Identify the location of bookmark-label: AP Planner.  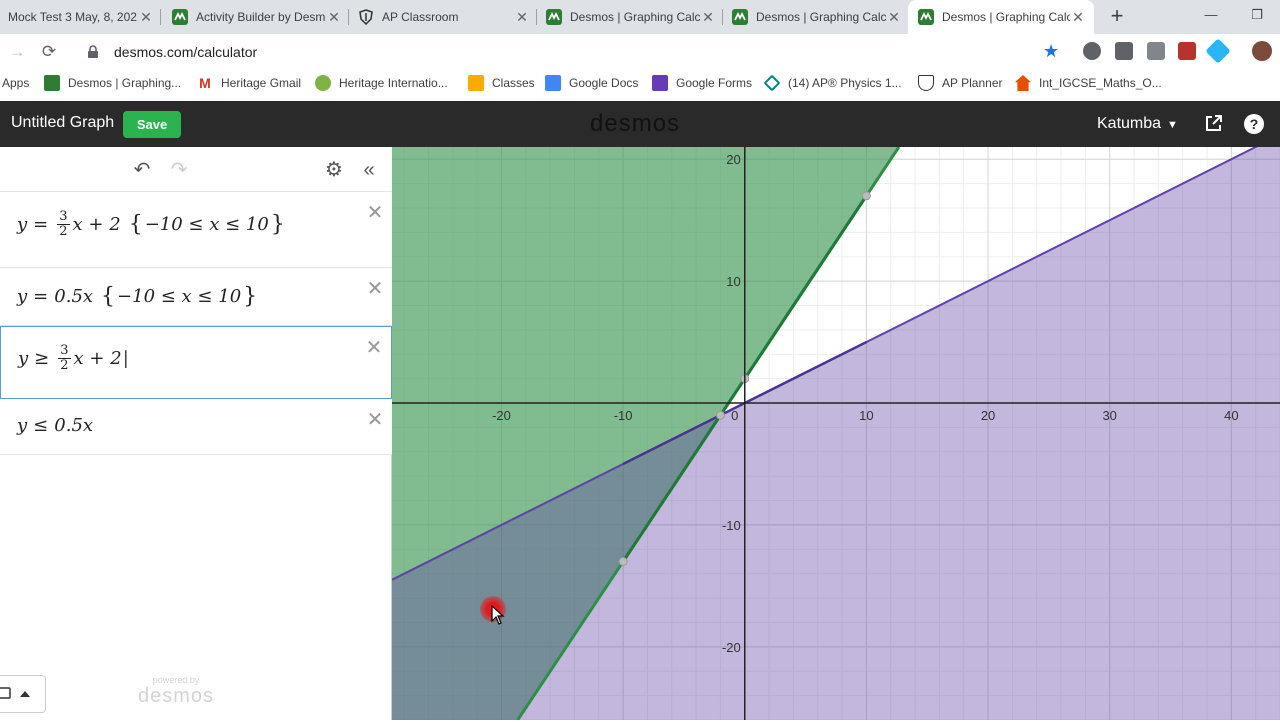
(972, 83).